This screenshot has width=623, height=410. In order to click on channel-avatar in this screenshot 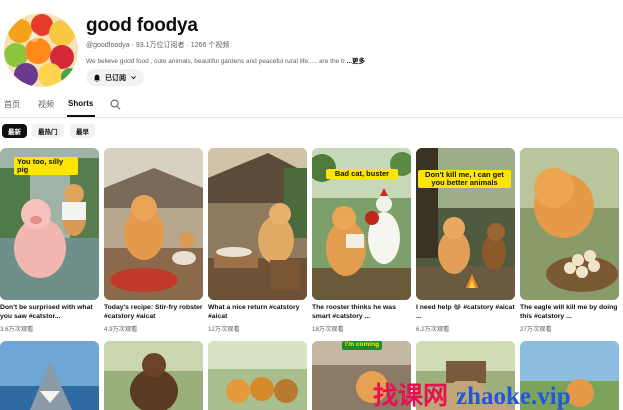, I will do `click(41, 50)`.